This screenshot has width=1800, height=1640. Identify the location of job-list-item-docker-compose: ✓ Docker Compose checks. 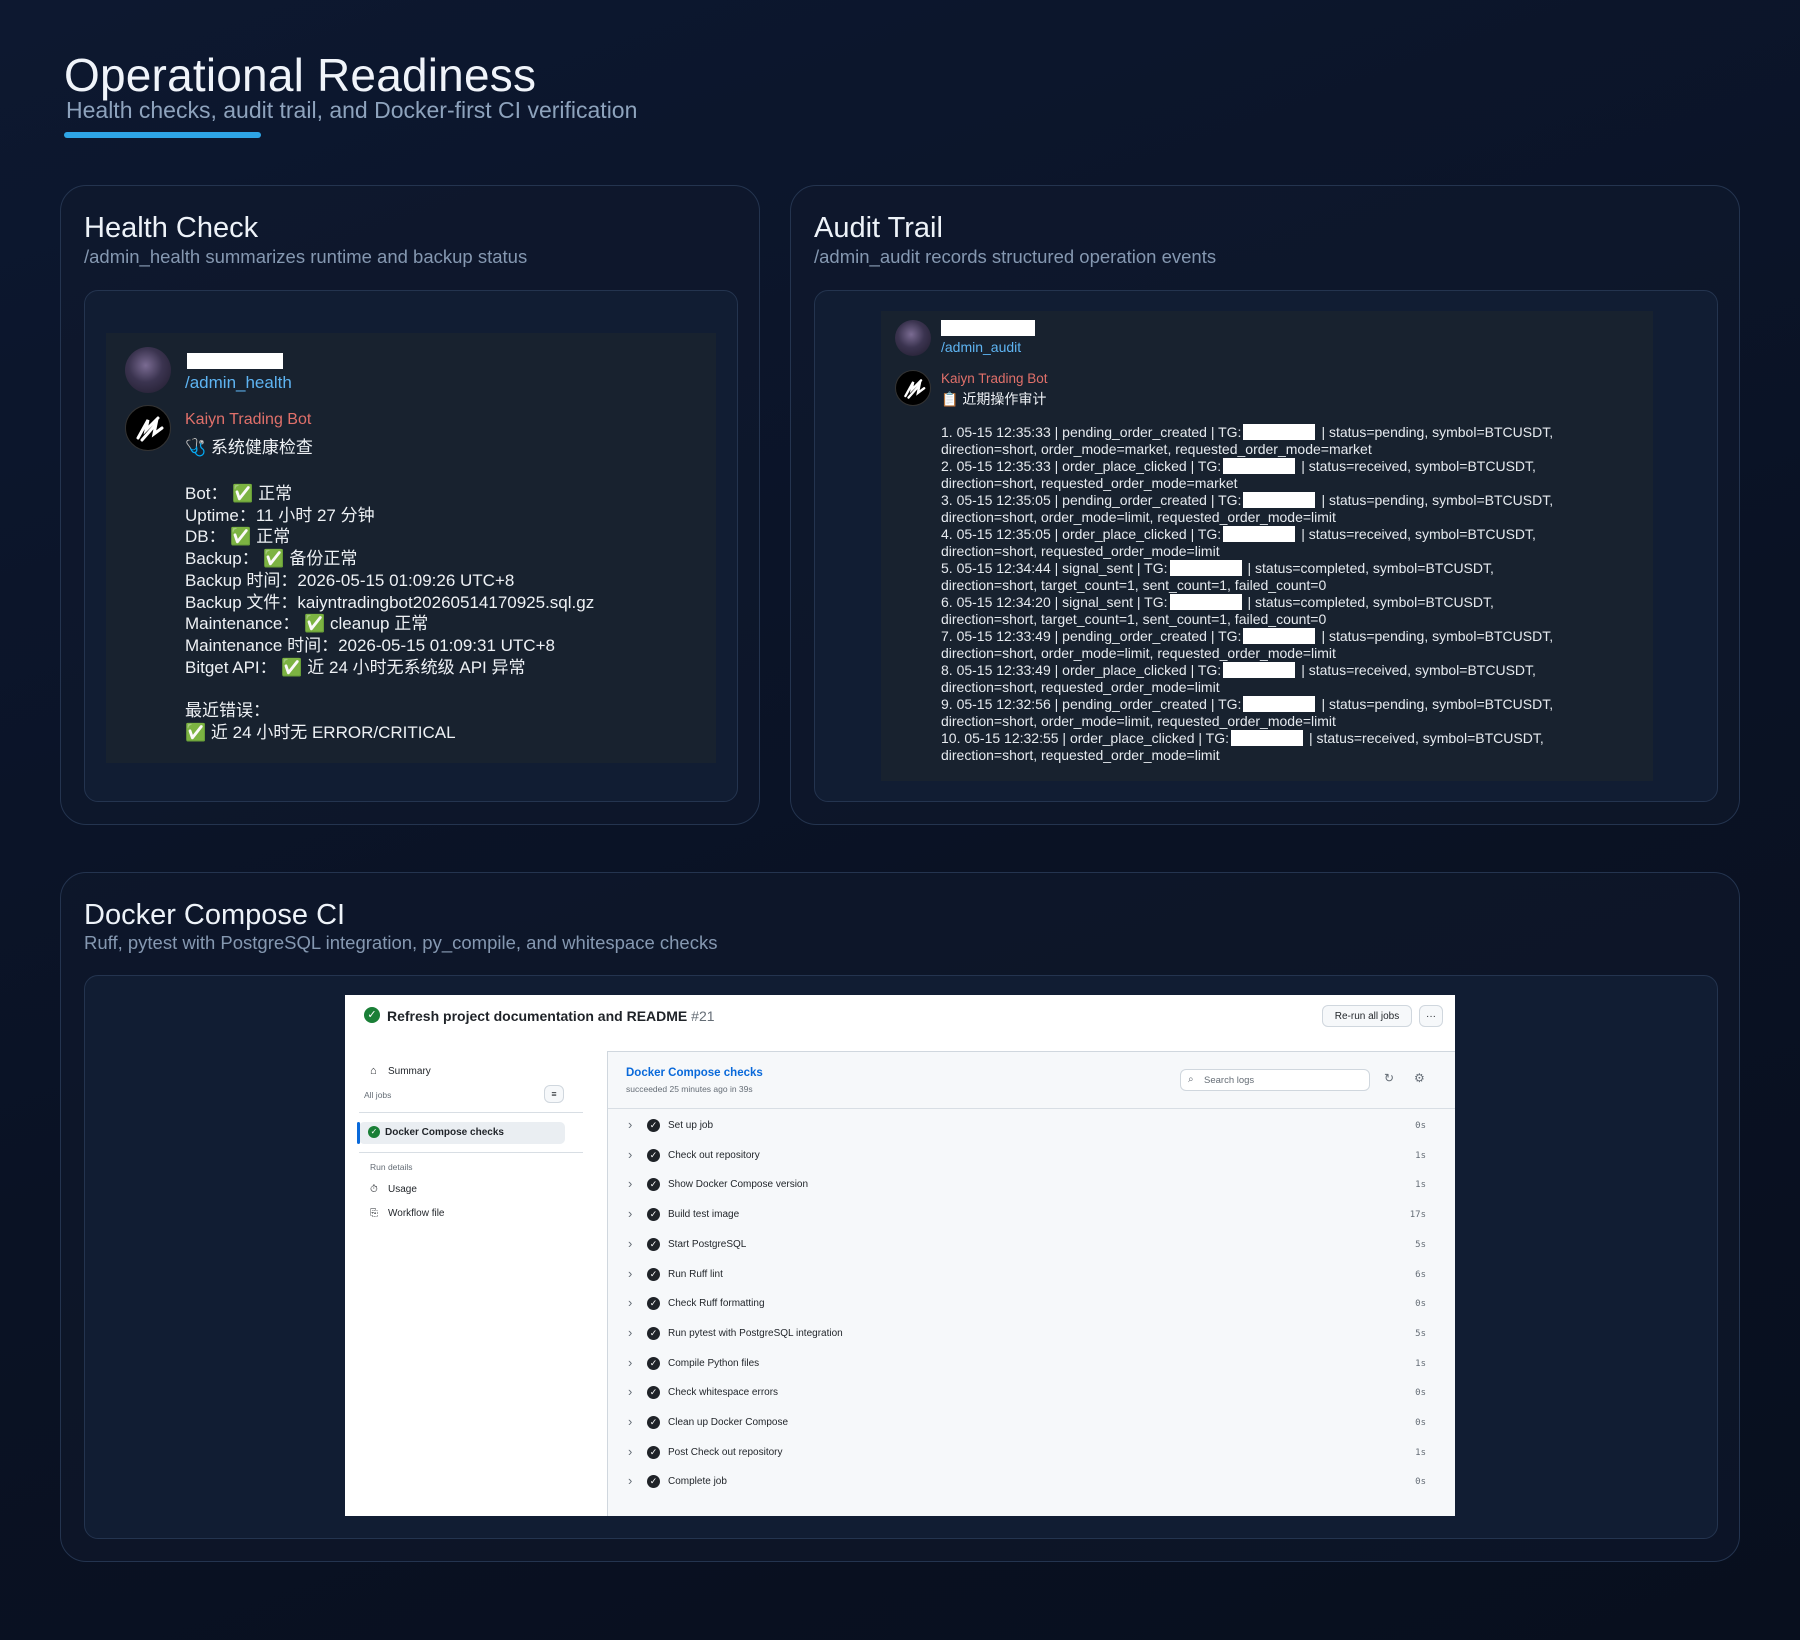
(461, 1133).